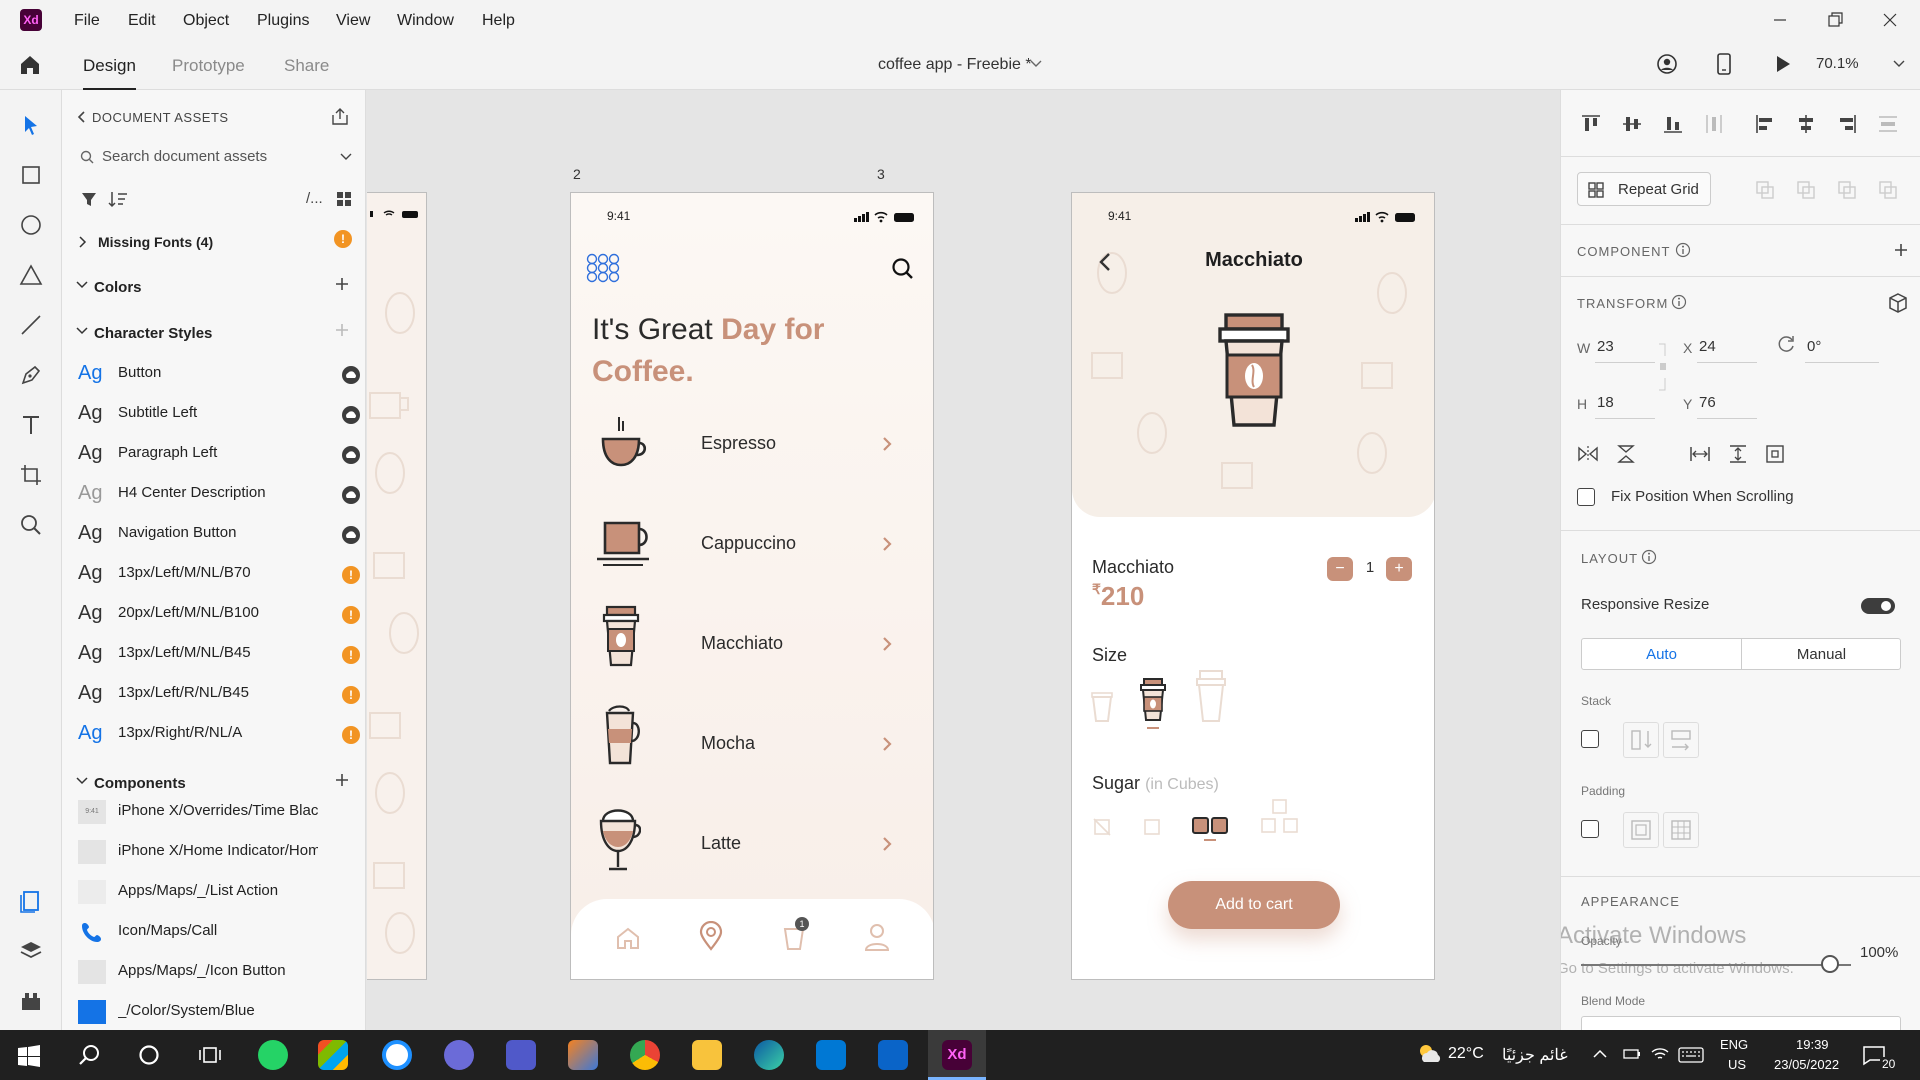 This screenshot has height=1080, width=1920. Describe the element at coordinates (1590, 739) in the screenshot. I see `stack-checkbox` at that location.